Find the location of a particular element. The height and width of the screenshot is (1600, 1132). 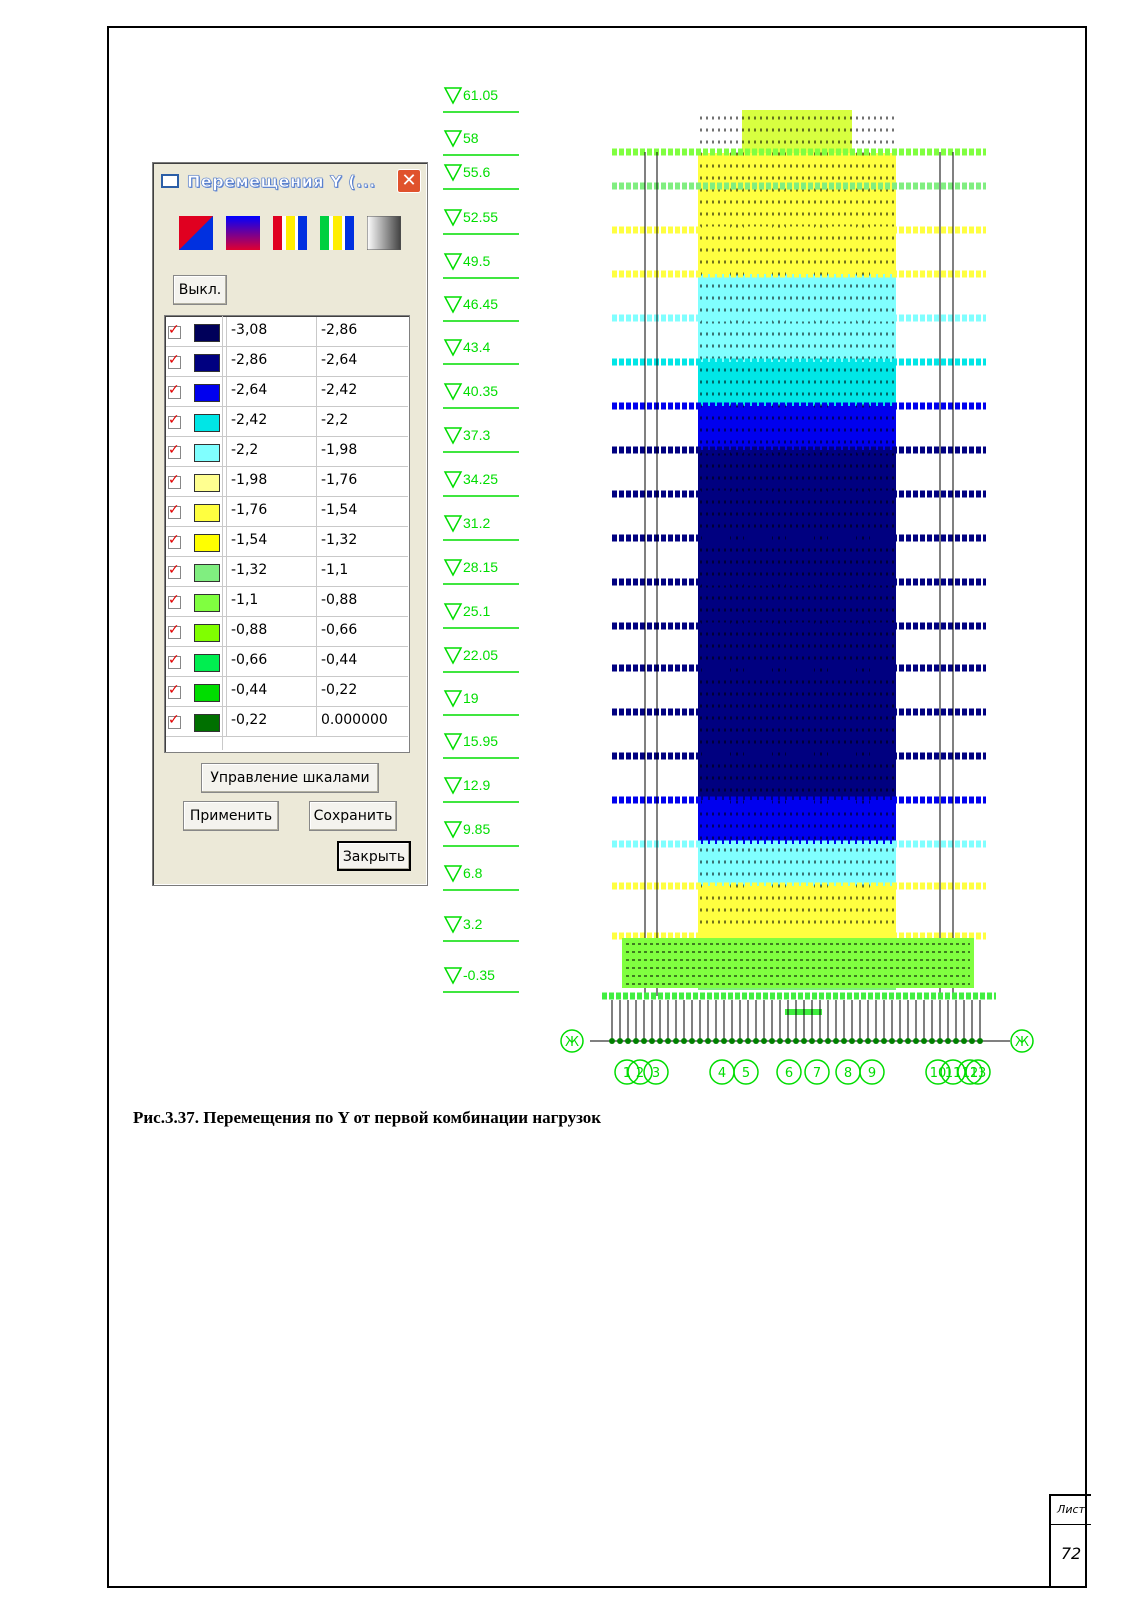

legend-from: -2,86 is located at coordinates (271, 362).